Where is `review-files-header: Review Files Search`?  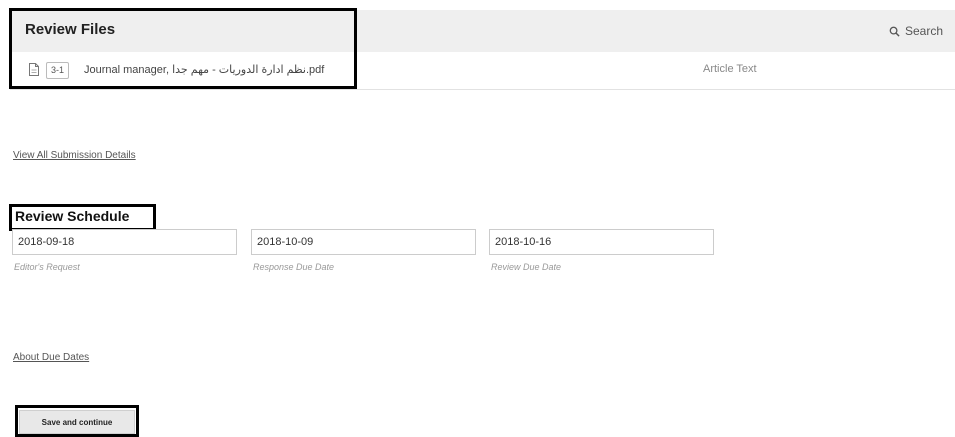
review-files-header: Review Files Search is located at coordinates (482, 31).